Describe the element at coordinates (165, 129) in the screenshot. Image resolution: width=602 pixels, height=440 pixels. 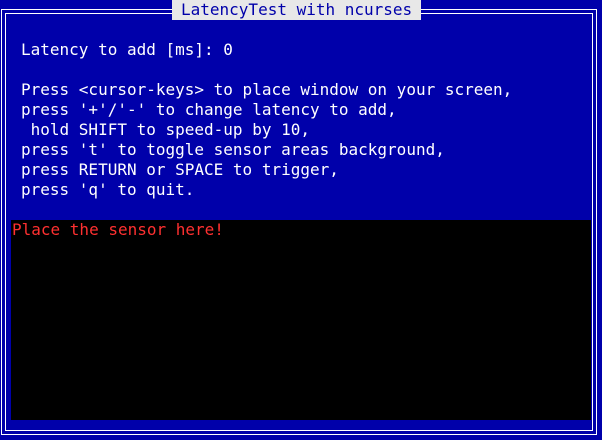
I see `instruction-line: hold SHIFT to speed-up by 10,` at that location.